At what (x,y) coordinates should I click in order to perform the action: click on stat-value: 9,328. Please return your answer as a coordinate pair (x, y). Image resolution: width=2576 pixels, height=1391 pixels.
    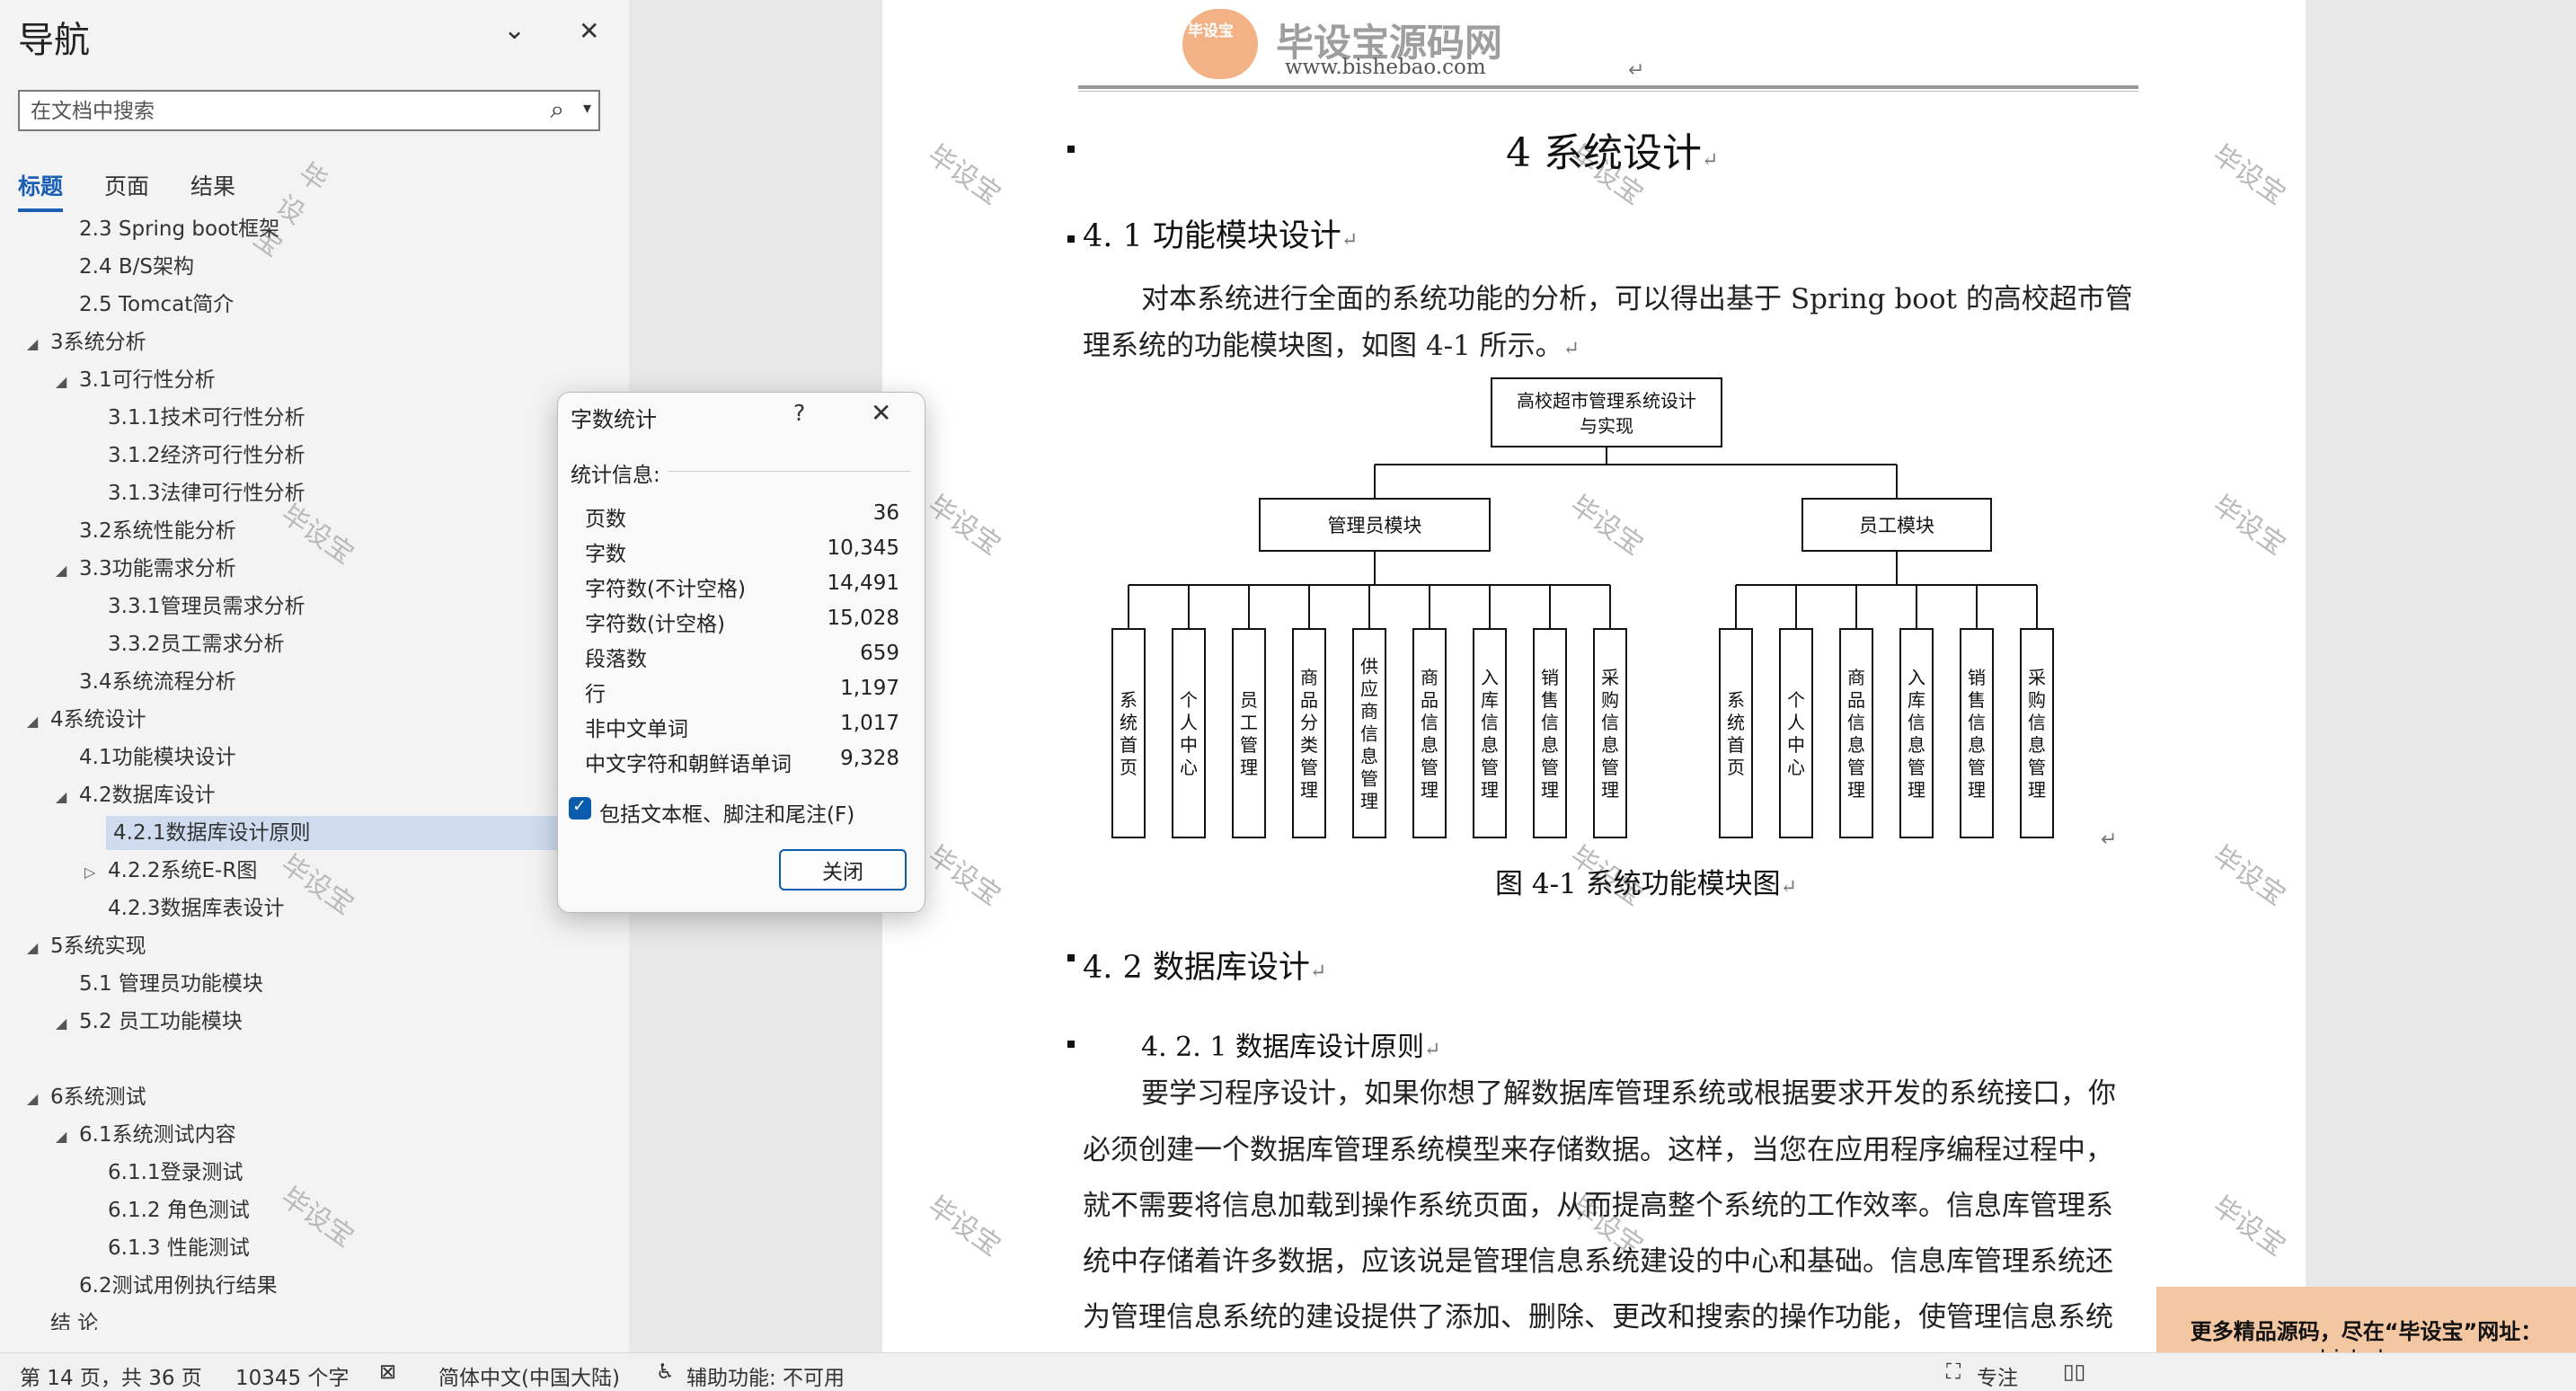
    Looking at the image, I should click on (869, 758).